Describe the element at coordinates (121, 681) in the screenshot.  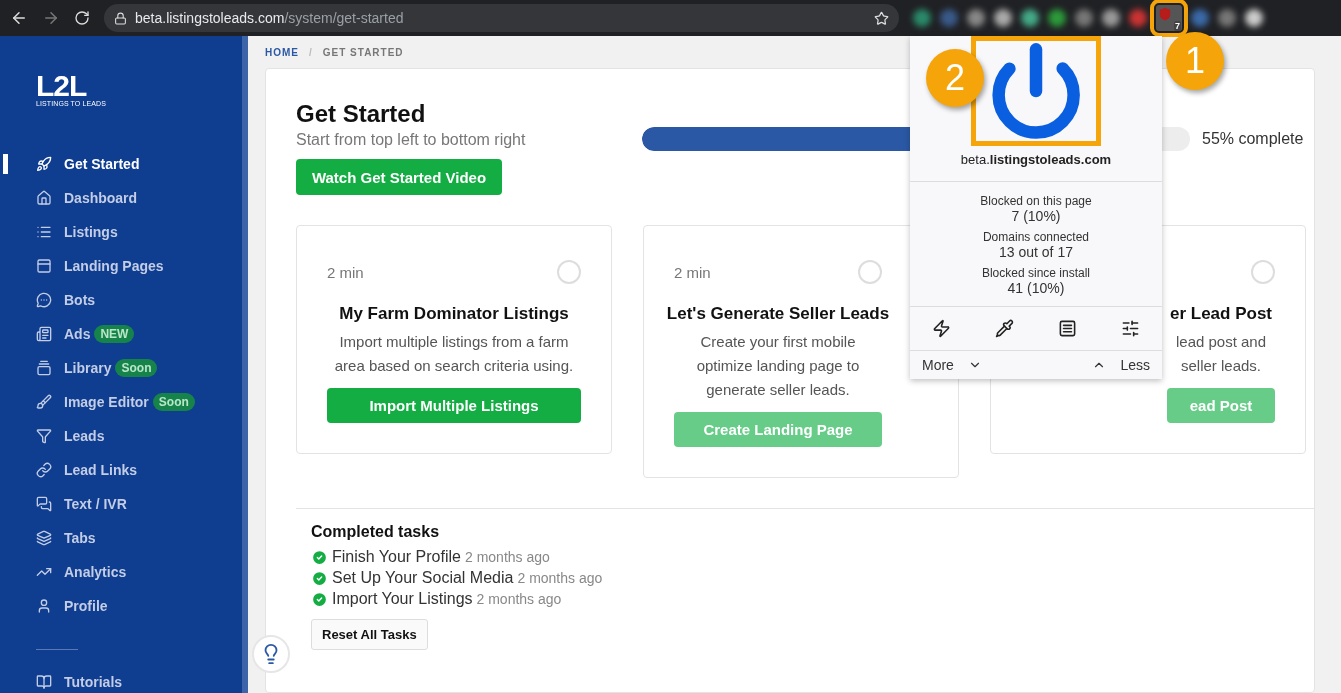
I see `sidebar-item: Tutorials` at that location.